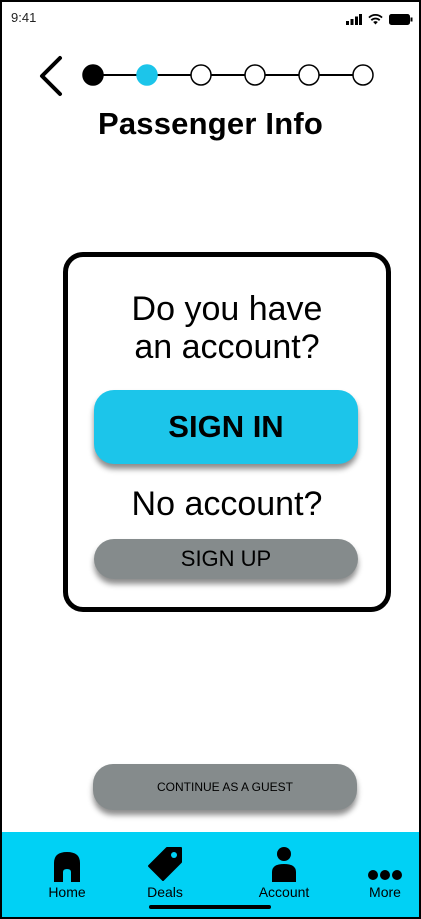  I want to click on tag-icon, so click(165, 863).